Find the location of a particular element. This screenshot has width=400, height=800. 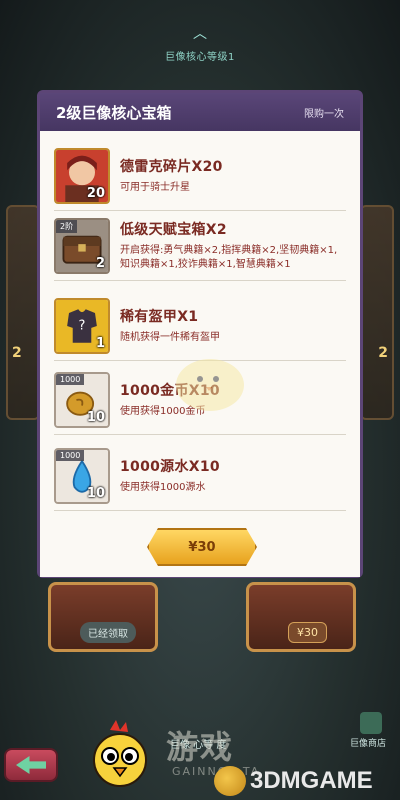

core-level-label: 巨像核心等级1 is located at coordinates (200, 57).